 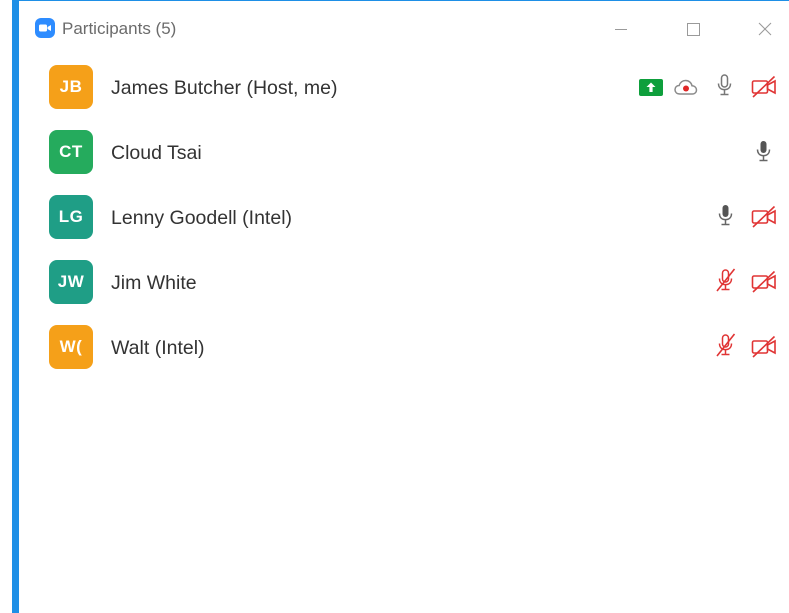 I want to click on window-left-border, so click(x=15, y=306).